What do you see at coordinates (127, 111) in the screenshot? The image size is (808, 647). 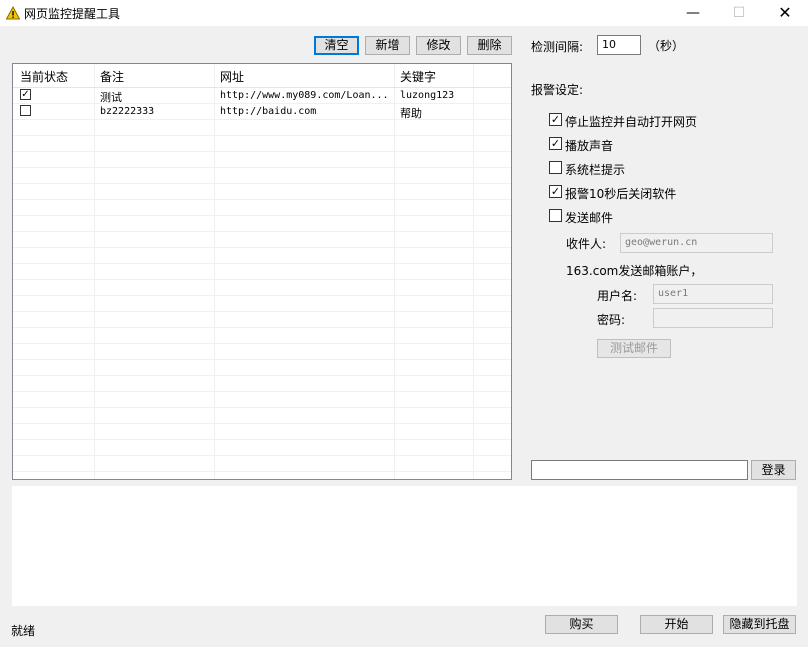 I see `row-note: bz2222333` at bounding box center [127, 111].